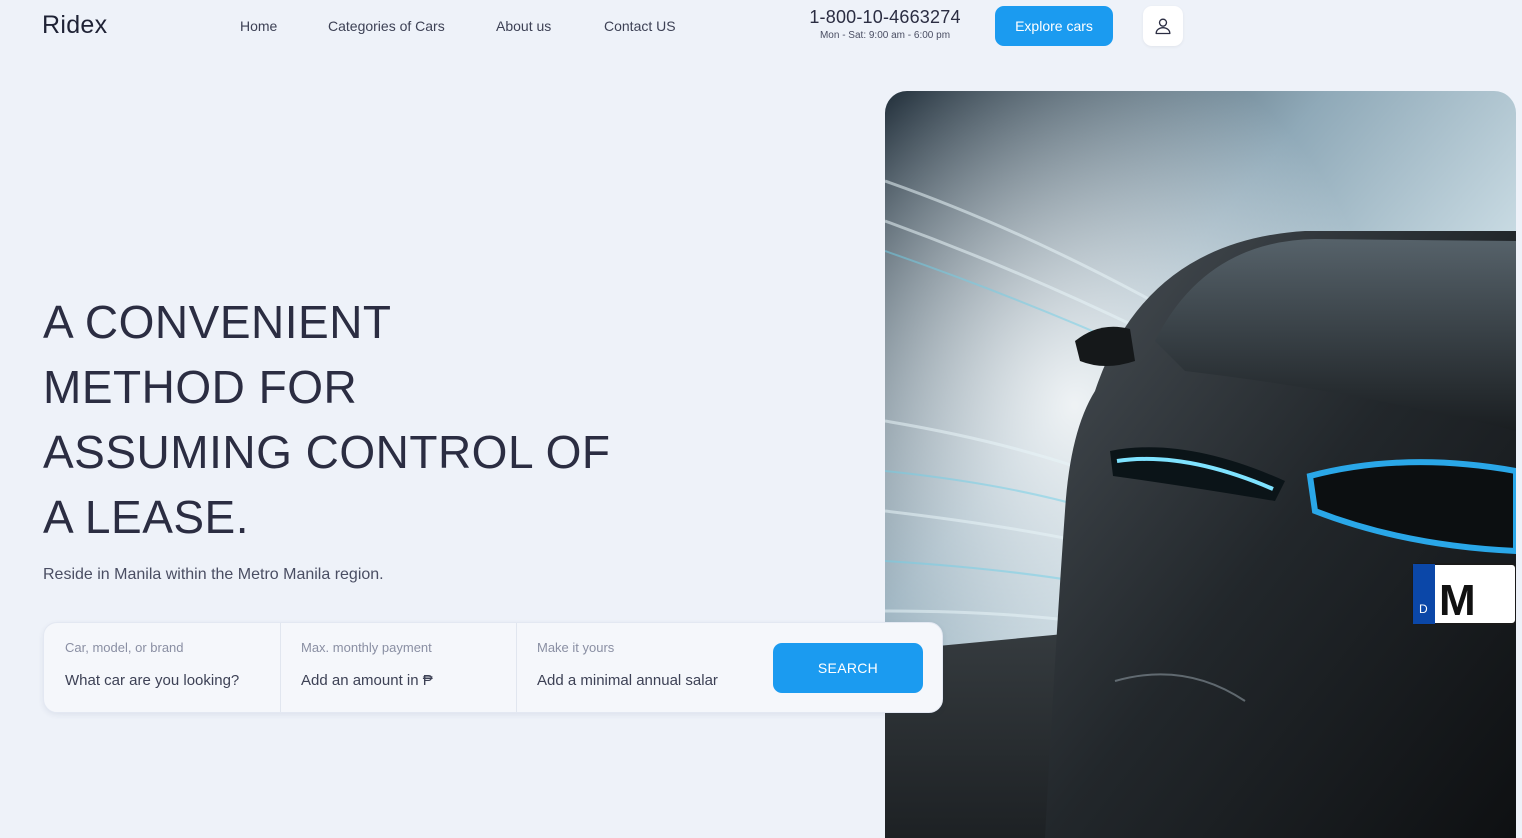  What do you see at coordinates (124, 647) in the screenshot?
I see `field-label-model: Car, model, or brand` at bounding box center [124, 647].